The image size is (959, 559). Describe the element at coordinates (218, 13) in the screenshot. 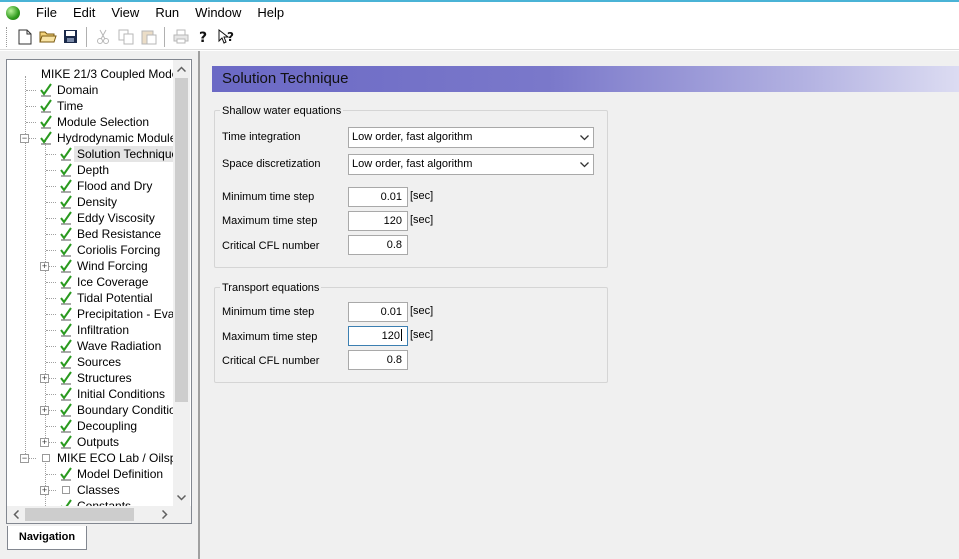

I see `menu-window: Window` at that location.